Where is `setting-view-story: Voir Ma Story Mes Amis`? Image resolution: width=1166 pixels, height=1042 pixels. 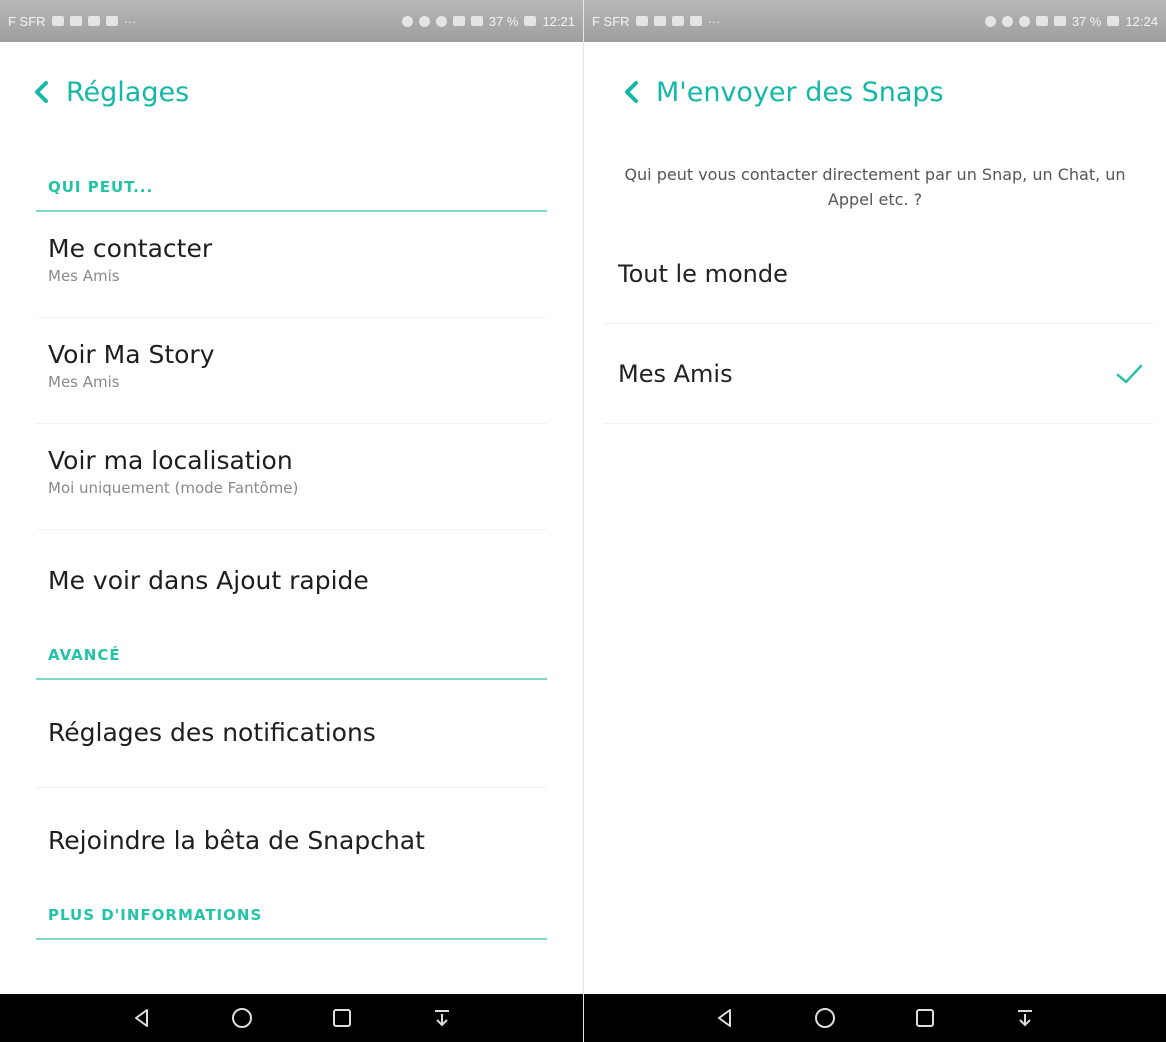 setting-view-story: Voir Ma Story Mes Amis is located at coordinates (291, 371).